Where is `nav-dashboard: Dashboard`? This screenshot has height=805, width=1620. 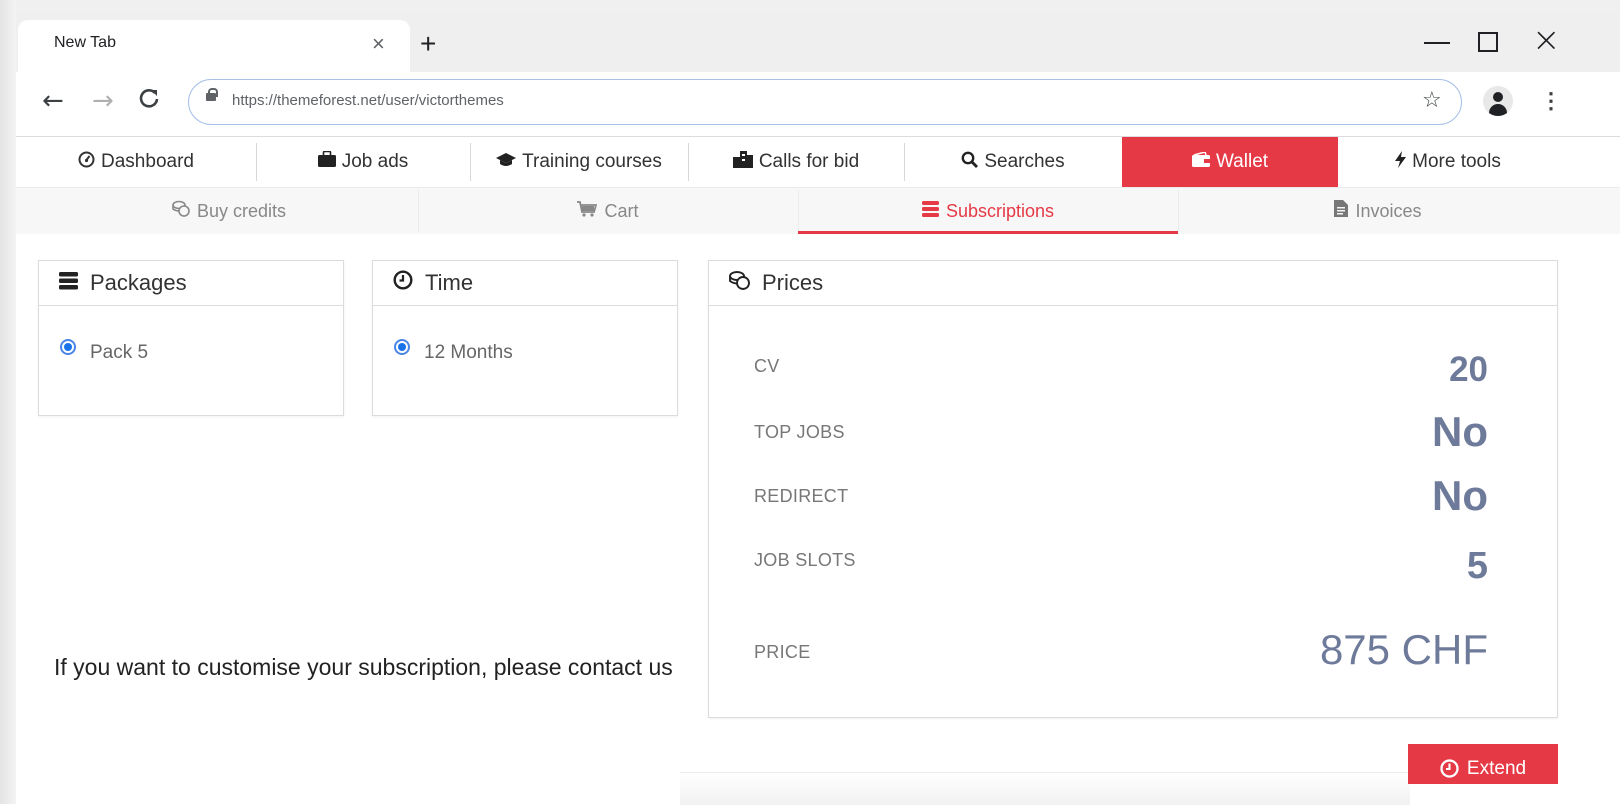
nav-dashboard: Dashboard is located at coordinates (136, 162).